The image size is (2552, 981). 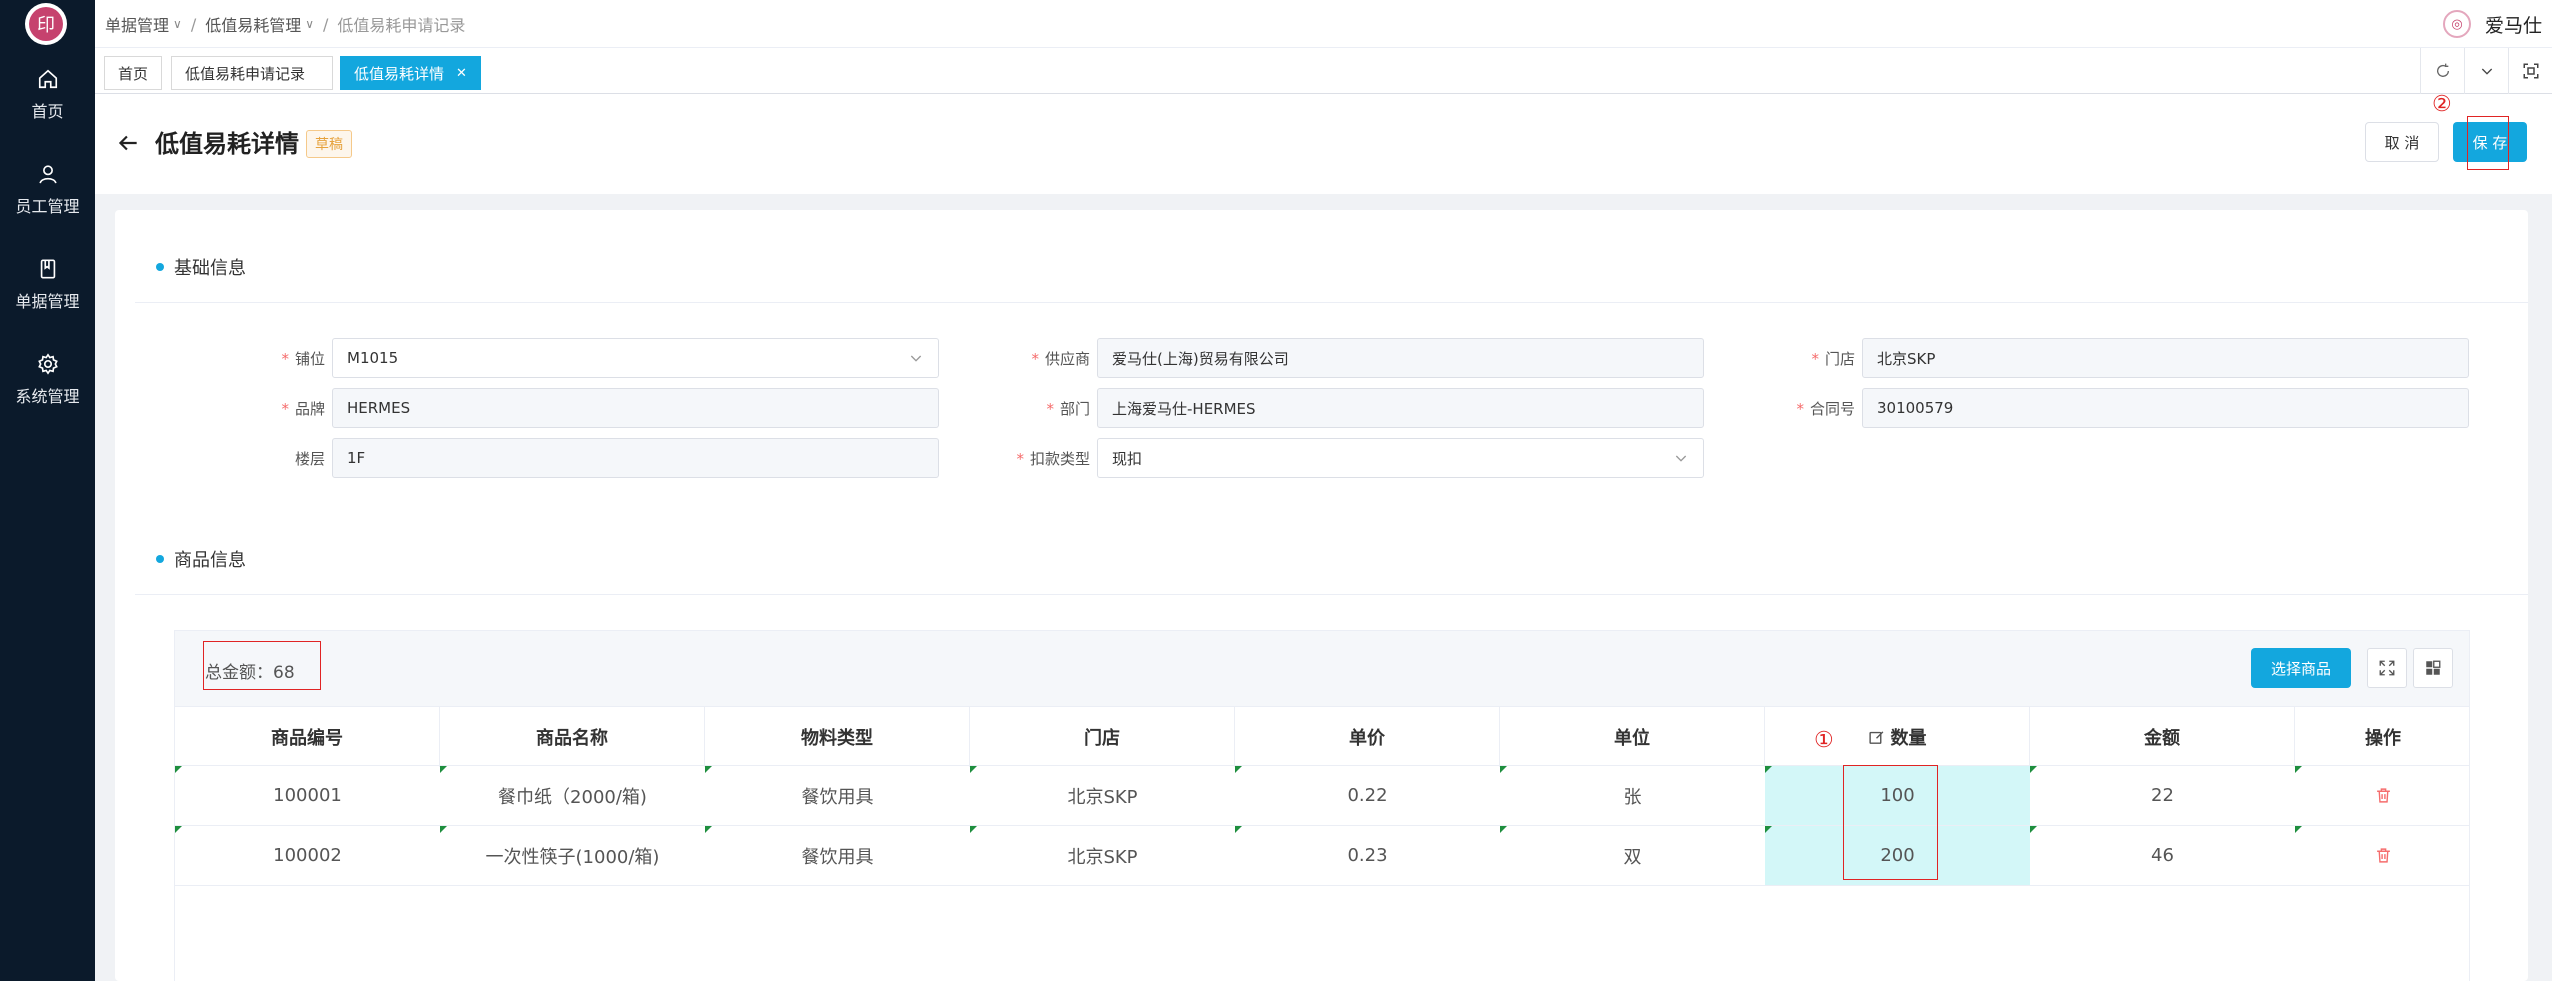 What do you see at coordinates (47, 393) in the screenshot?
I see `sidebar-item-system: 系统管理` at bounding box center [47, 393].